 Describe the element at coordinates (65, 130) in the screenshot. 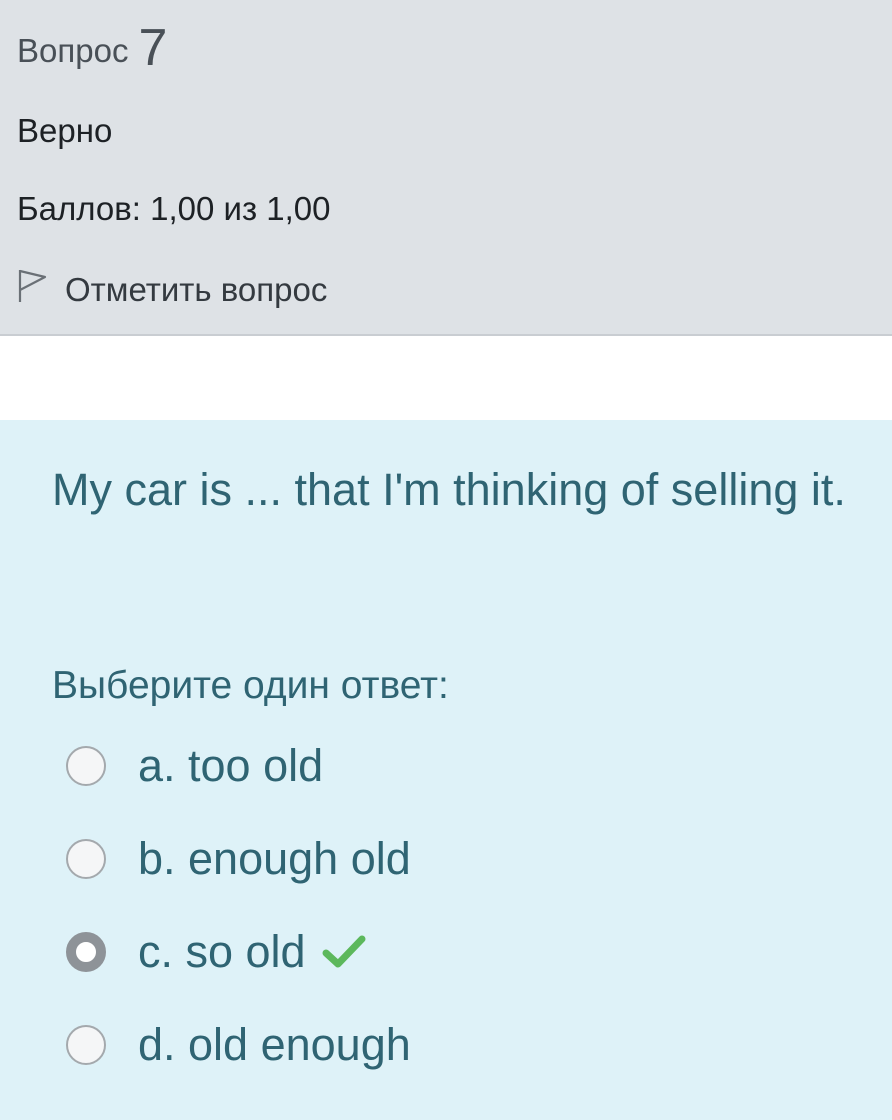

I see `question-state: Верно` at that location.